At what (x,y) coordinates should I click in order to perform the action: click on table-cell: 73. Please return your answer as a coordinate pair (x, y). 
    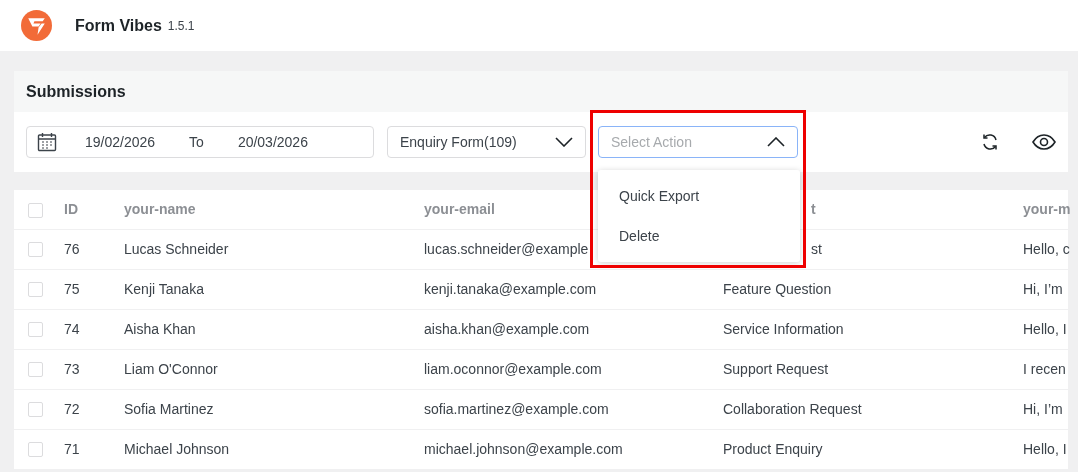
    Looking at the image, I should click on (72, 368).